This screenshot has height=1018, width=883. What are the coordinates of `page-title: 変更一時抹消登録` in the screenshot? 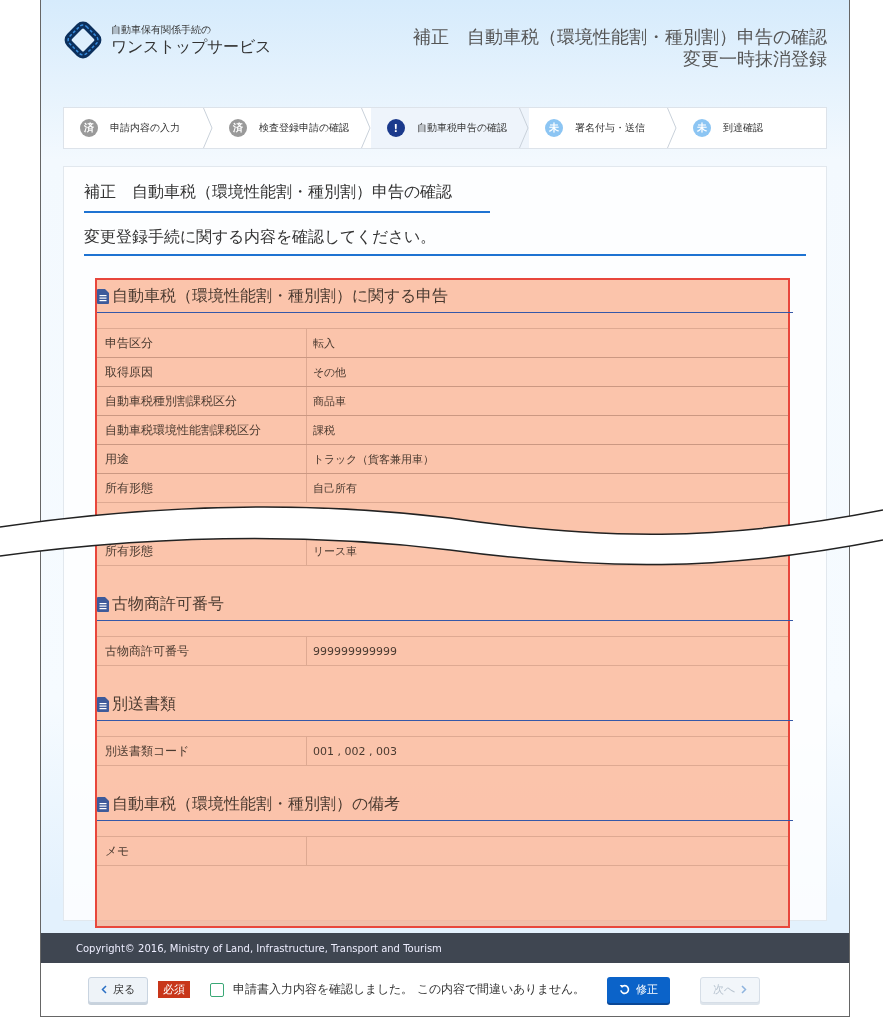 It's located at (755, 59).